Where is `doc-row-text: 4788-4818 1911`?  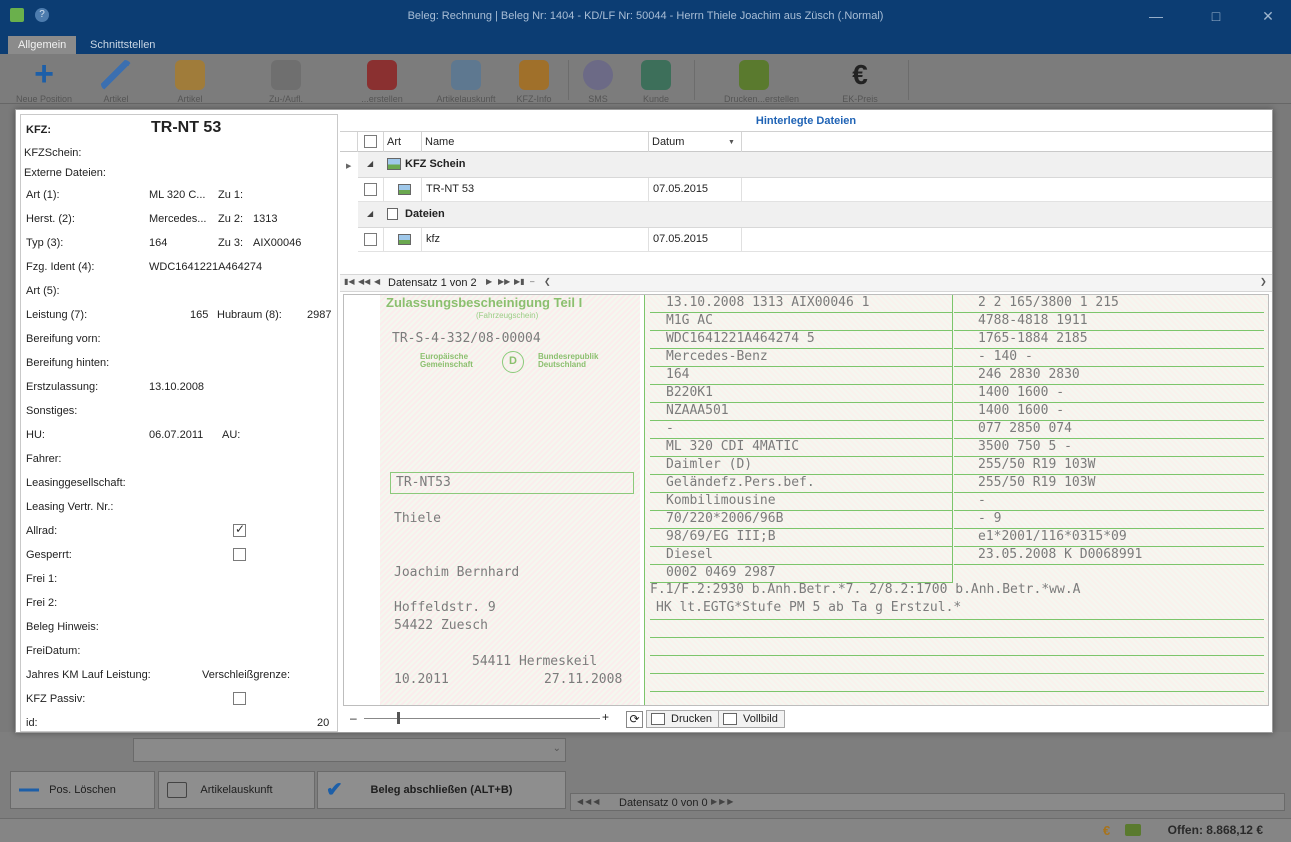 doc-row-text: 4788-4818 1911 is located at coordinates (1033, 320).